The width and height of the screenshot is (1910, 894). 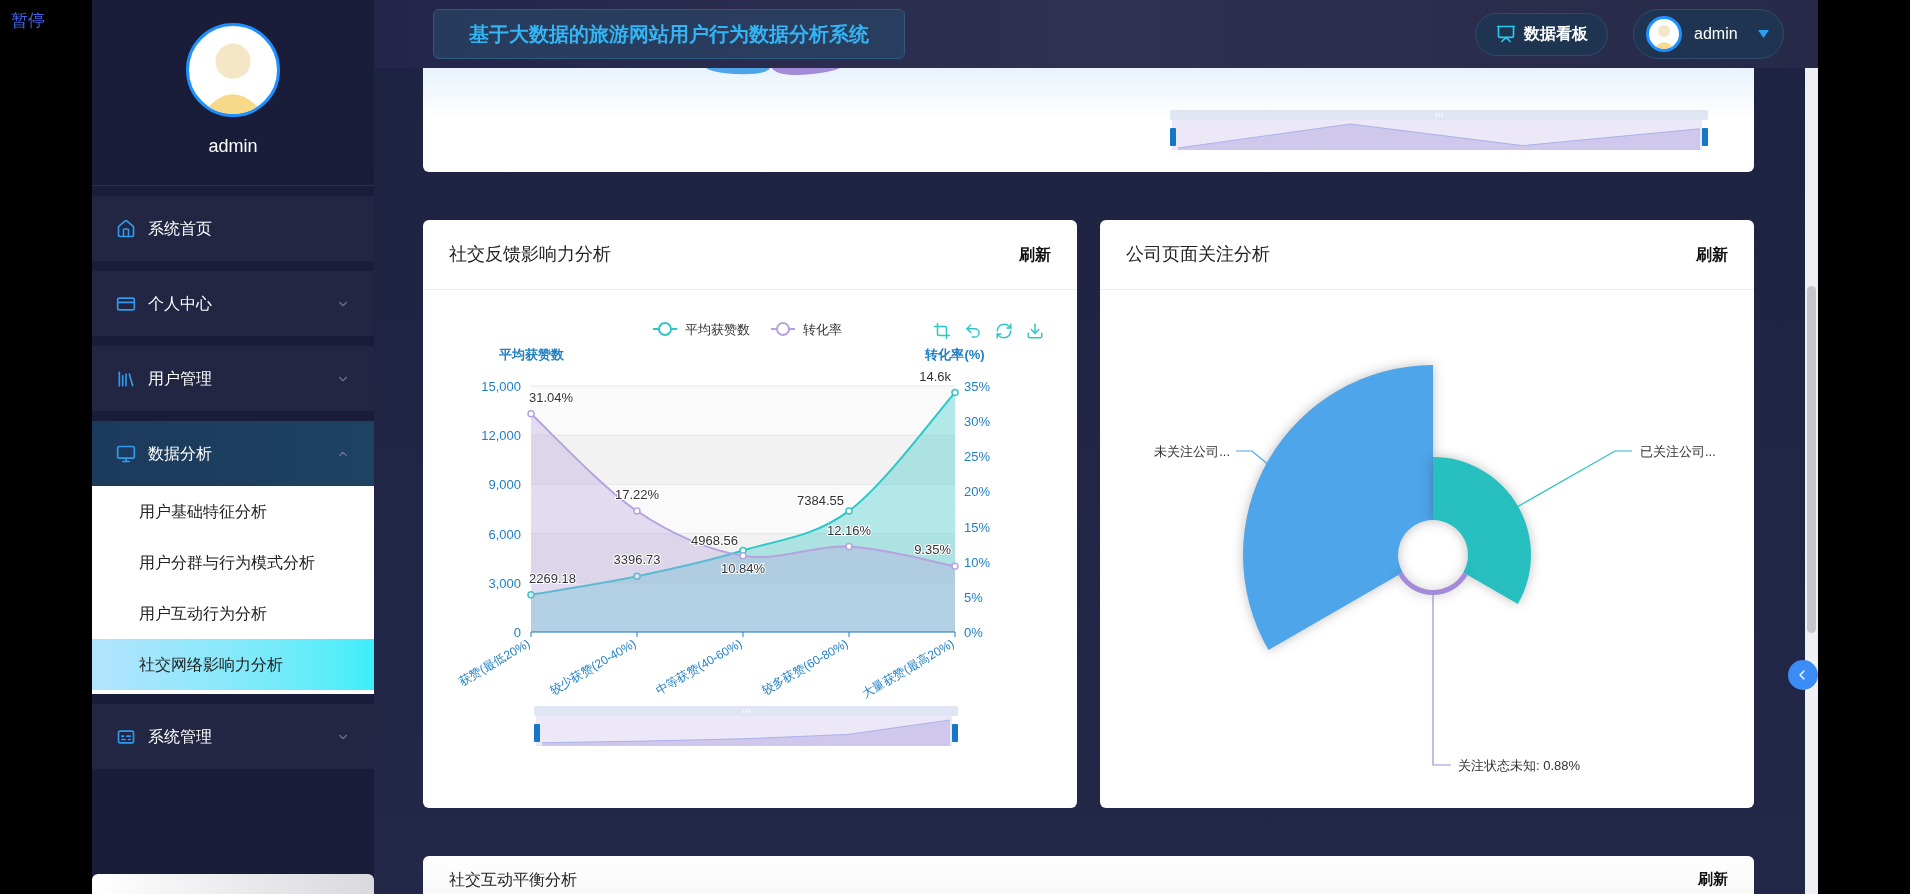 What do you see at coordinates (1004, 331) in the screenshot?
I see `refresh-icon` at bounding box center [1004, 331].